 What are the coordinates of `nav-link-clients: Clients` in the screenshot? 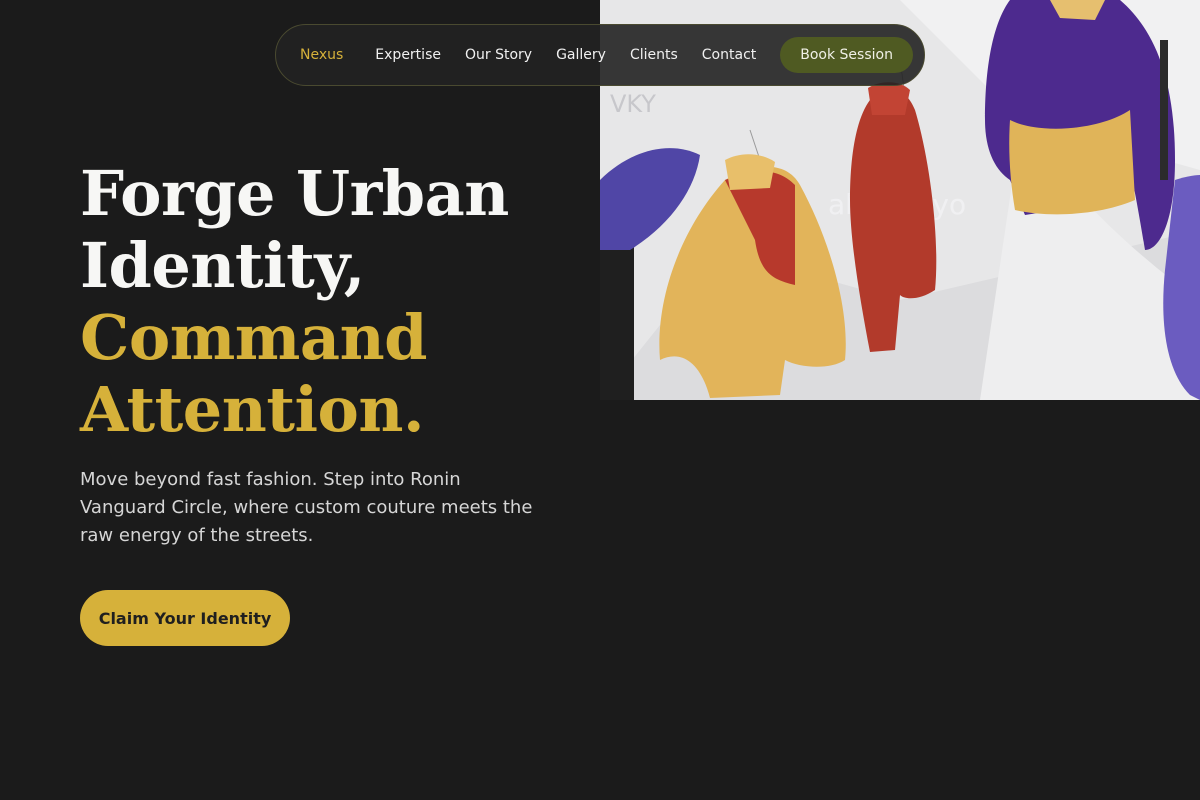 It's located at (654, 55).